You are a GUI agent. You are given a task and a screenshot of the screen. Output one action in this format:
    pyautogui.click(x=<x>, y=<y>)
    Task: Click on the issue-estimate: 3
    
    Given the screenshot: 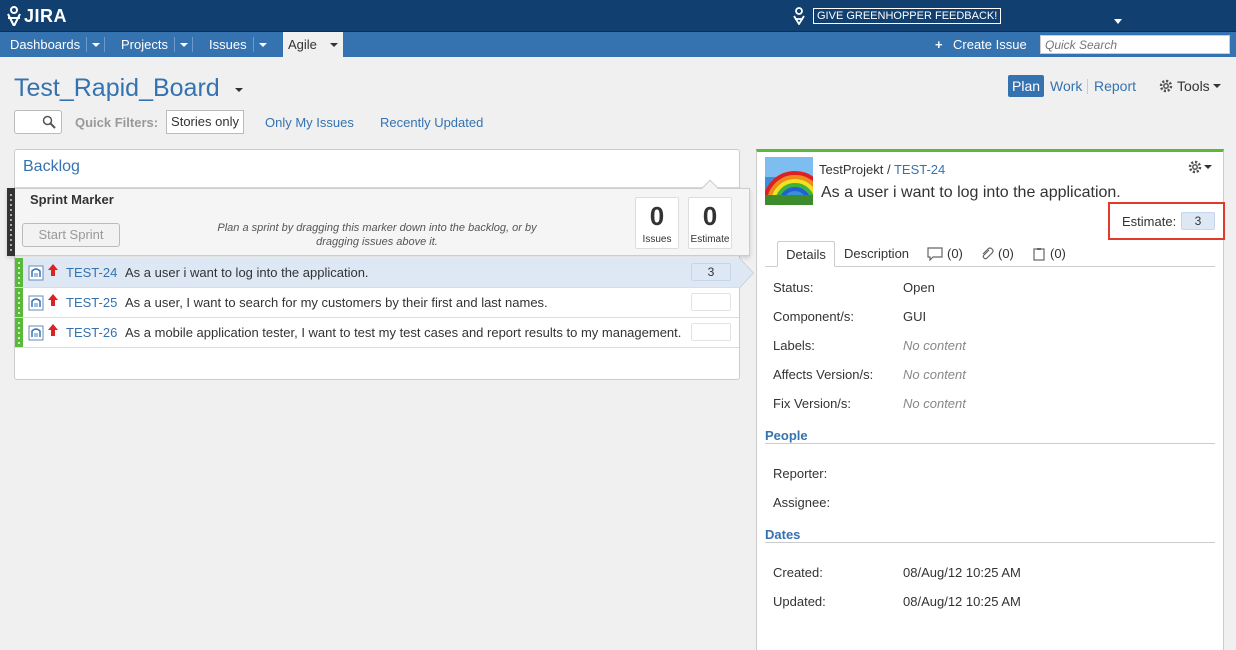 What is the action you would take?
    pyautogui.click(x=711, y=272)
    